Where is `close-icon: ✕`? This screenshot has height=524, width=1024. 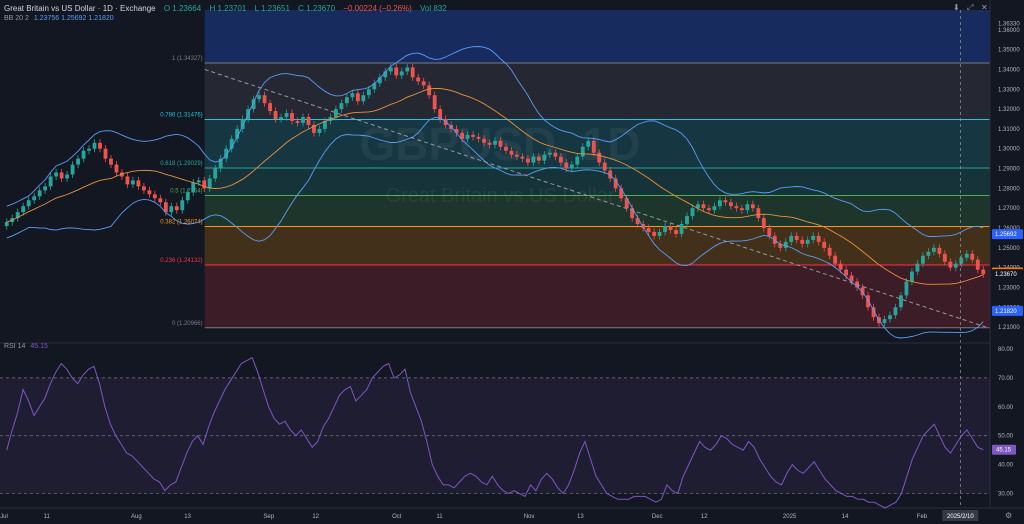 close-icon: ✕ is located at coordinates (984, 7).